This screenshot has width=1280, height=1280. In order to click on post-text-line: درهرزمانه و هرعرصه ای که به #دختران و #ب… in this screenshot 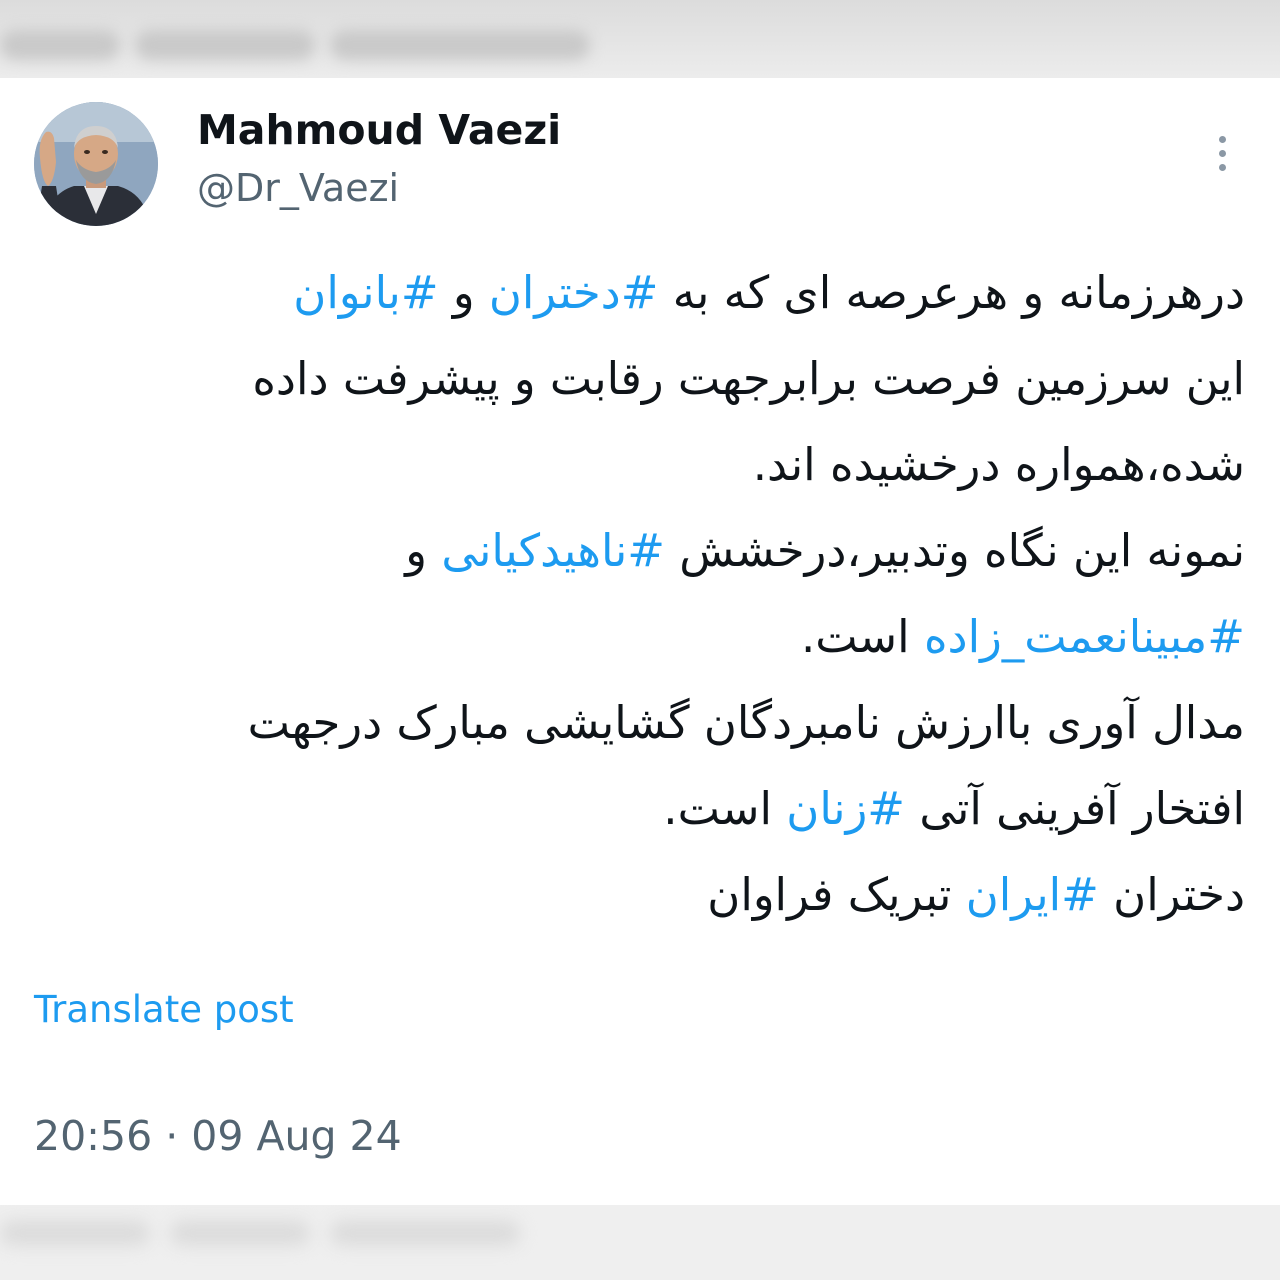, I will do `click(672, 293)`.